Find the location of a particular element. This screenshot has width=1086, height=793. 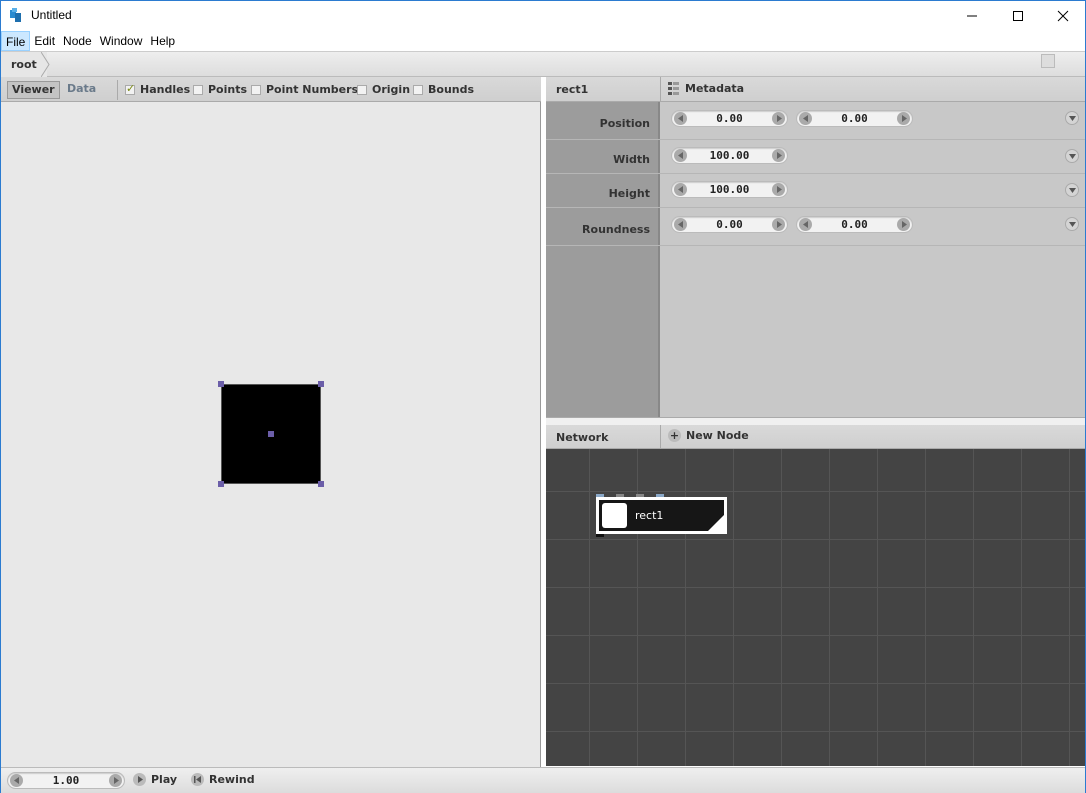

maximize-icon is located at coordinates (1018, 16).